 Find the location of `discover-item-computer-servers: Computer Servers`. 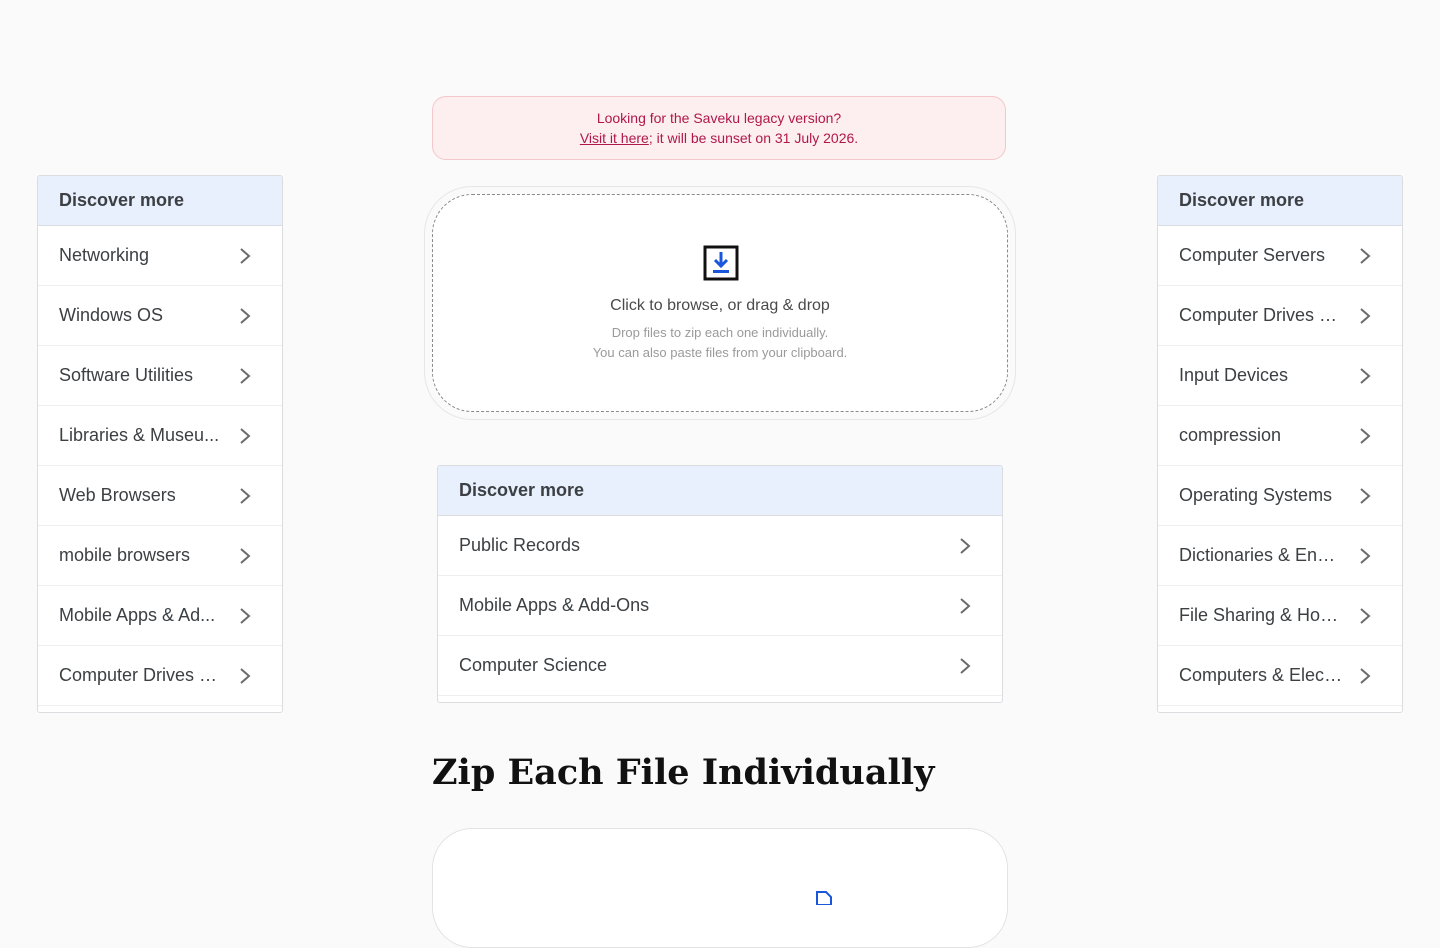

discover-item-computer-servers: Computer Servers is located at coordinates (1280, 256).